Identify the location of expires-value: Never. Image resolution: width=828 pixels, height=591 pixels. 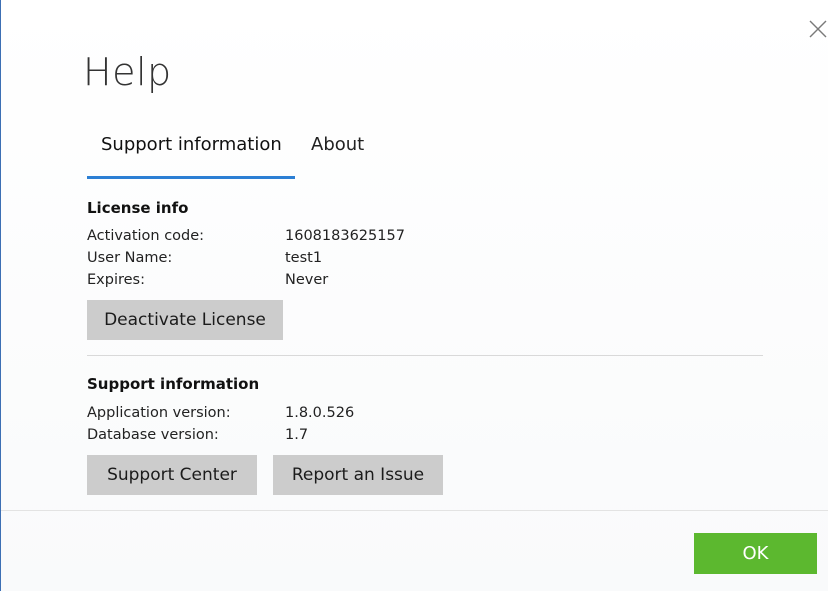
(307, 280).